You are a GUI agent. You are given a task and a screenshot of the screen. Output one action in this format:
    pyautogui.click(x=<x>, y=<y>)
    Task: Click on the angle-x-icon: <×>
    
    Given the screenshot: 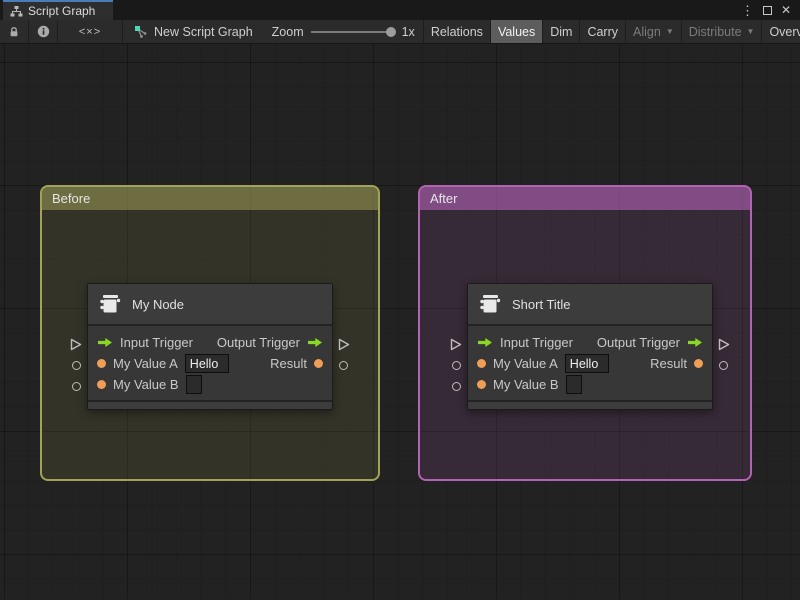 What is the action you would take?
    pyautogui.click(x=90, y=31)
    